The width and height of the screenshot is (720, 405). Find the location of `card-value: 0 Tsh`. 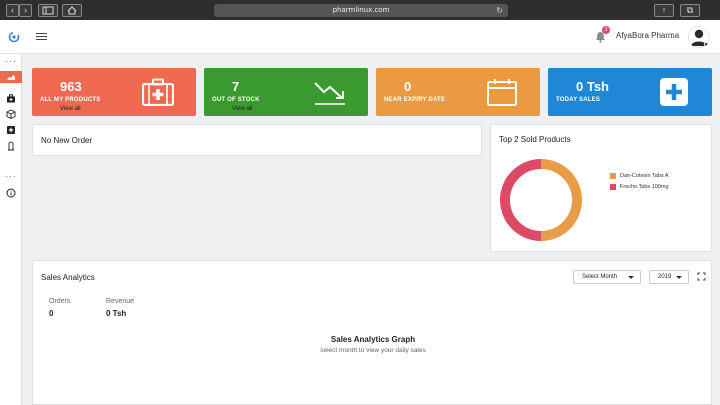

card-value: 0 Tsh is located at coordinates (592, 86).